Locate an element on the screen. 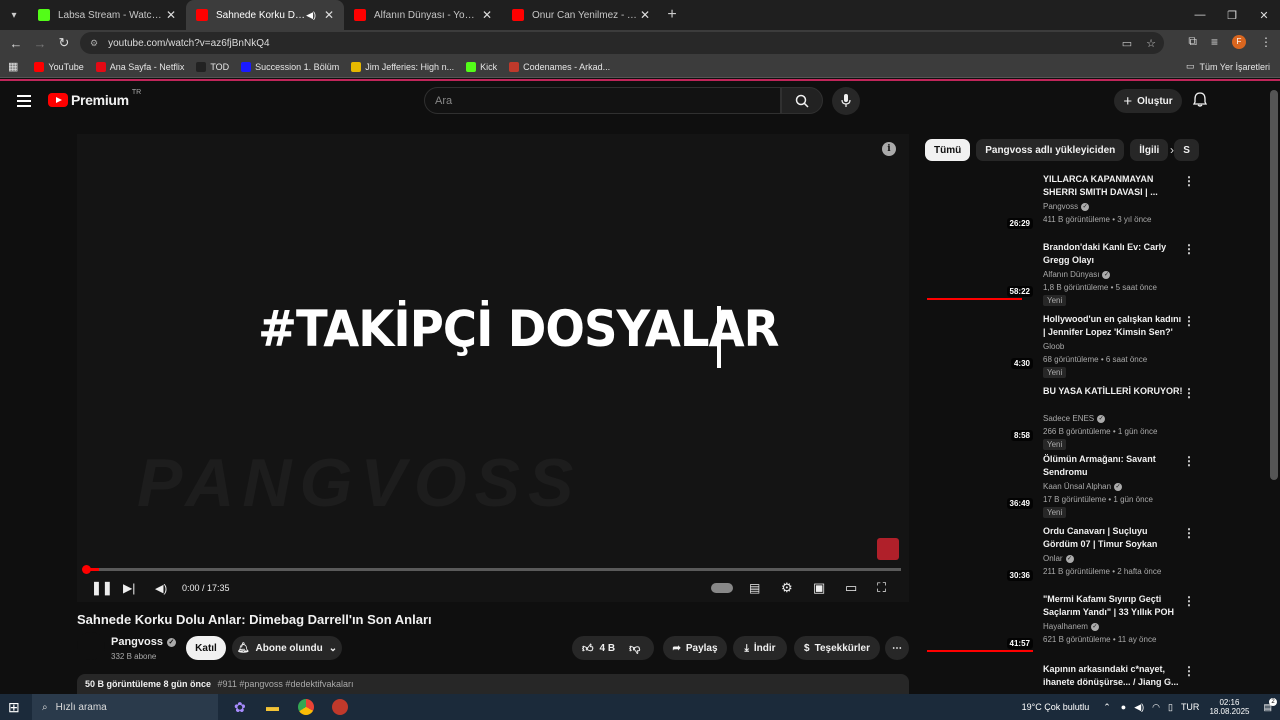 The image size is (1280, 720). battery-icon: ▯ is located at coordinates (1170, 707).